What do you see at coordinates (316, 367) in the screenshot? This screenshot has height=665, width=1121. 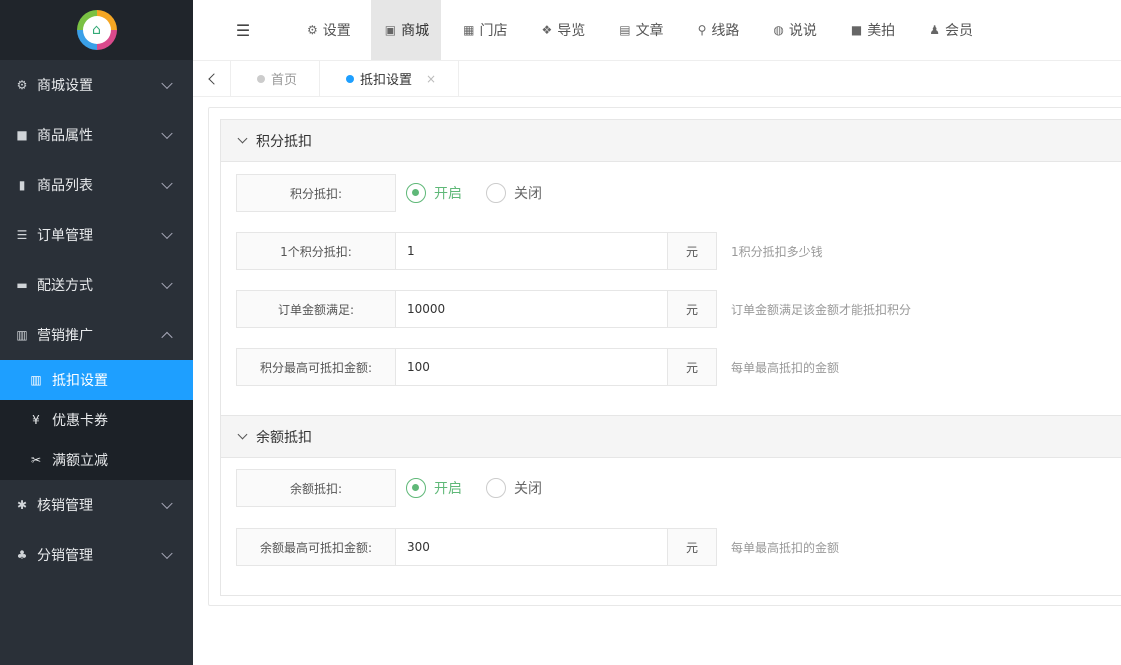 I see `field-label: 积分最高可抵扣金额:` at bounding box center [316, 367].